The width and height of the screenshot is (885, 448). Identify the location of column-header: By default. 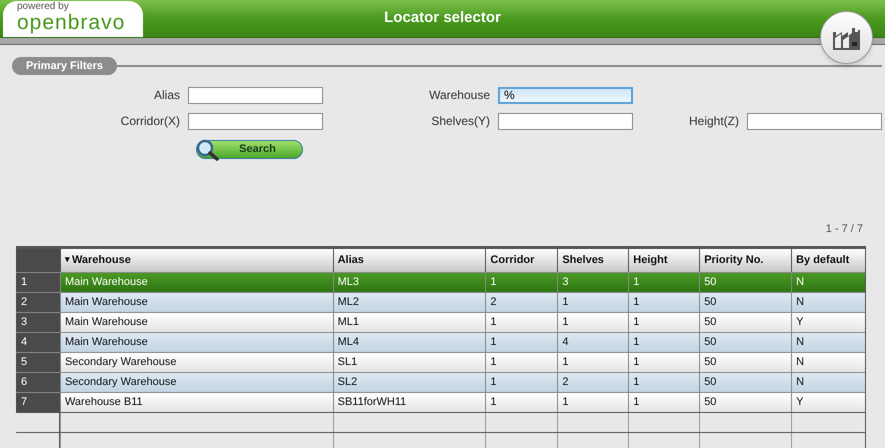
(828, 260).